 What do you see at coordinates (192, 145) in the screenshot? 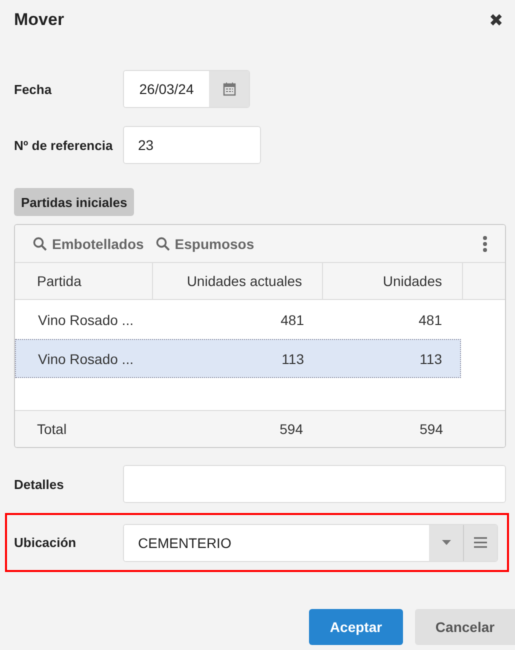
I see `reference-field: 23` at bounding box center [192, 145].